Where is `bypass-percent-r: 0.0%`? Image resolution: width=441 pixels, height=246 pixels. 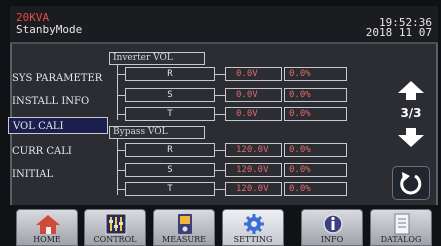
bypass-percent-r: 0.0% is located at coordinates (315, 150).